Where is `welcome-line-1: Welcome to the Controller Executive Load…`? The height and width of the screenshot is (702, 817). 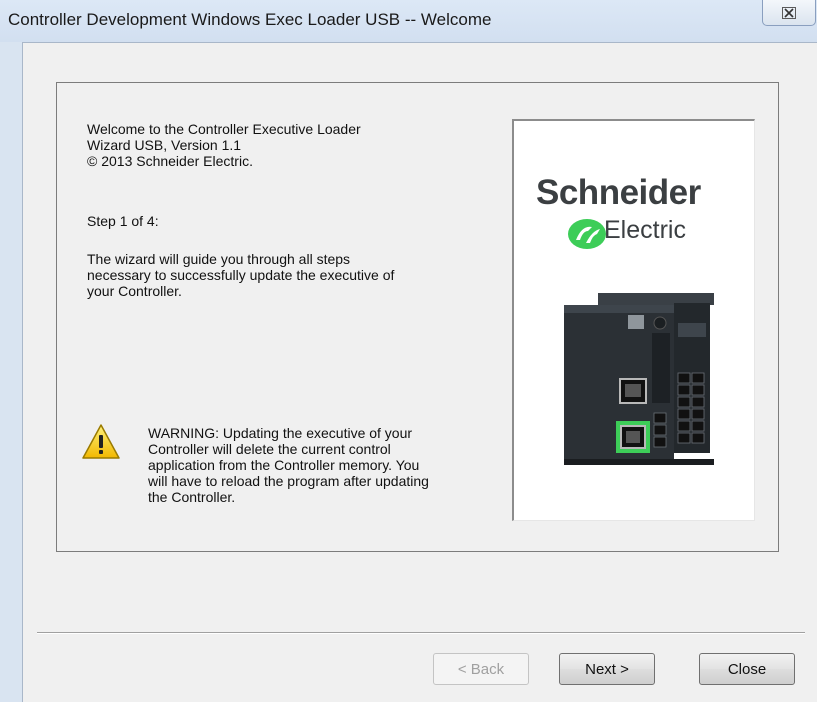
welcome-line-1: Welcome to the Controller Executive Load… is located at coordinates (224, 129).